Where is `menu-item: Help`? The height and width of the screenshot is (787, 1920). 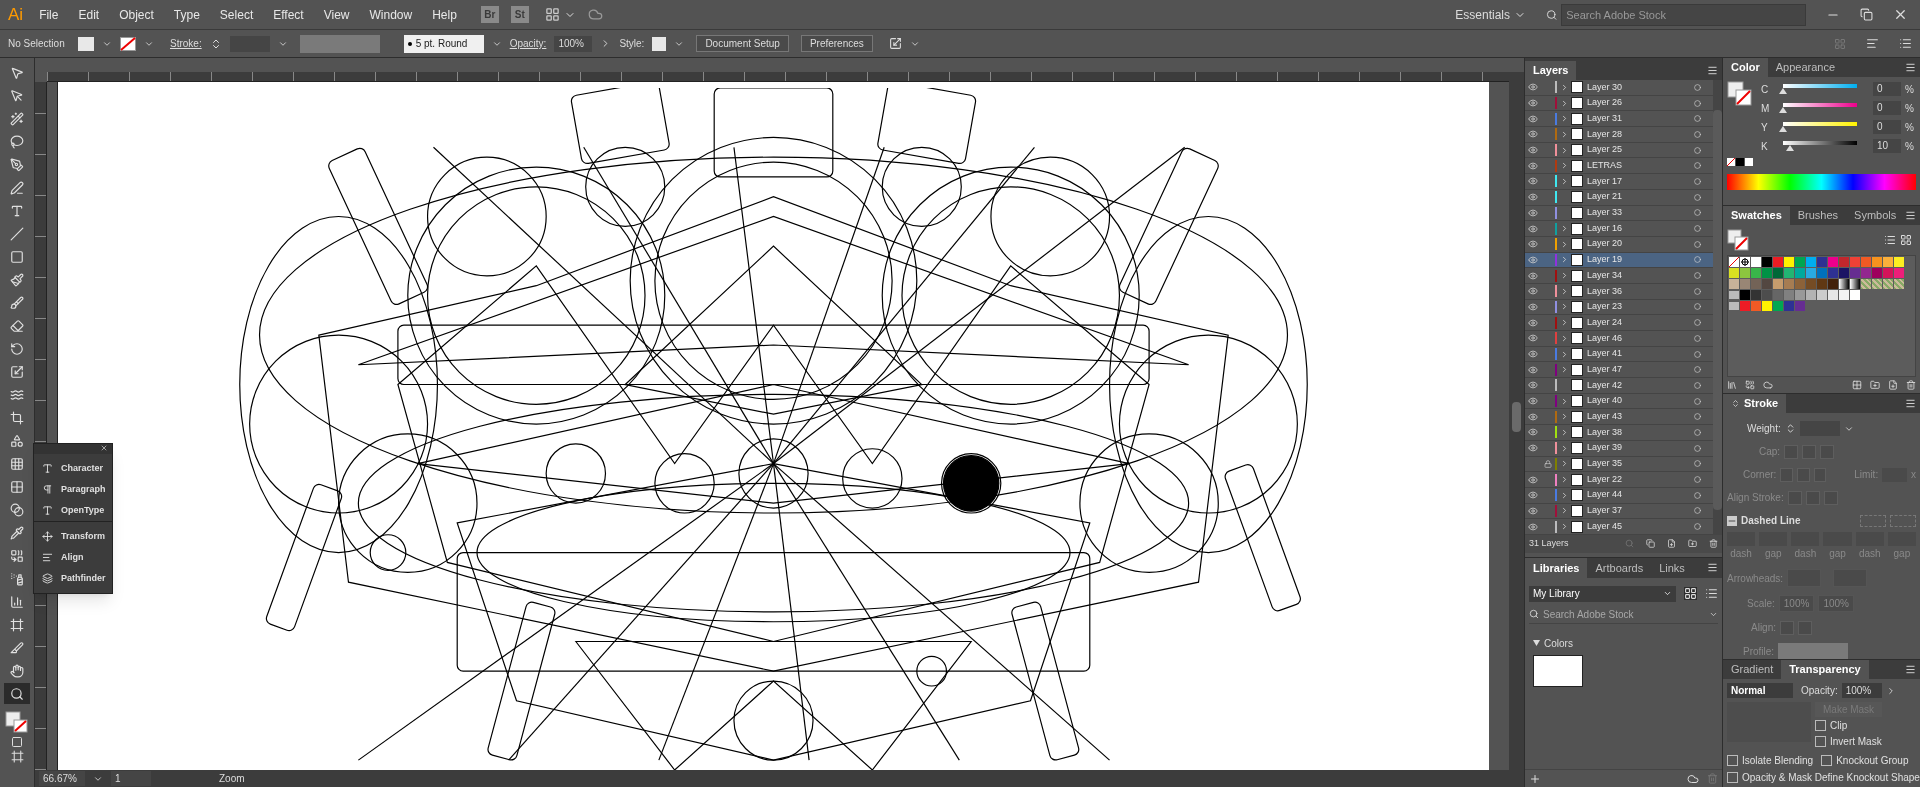
menu-item: Help is located at coordinates (444, 14).